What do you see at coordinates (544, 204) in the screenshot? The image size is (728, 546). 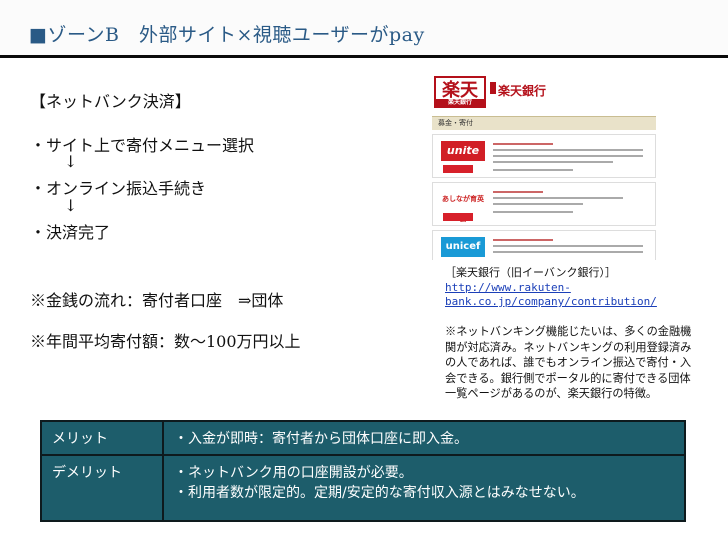 I see `donation-card-ashinaga: あしなが育英会` at bounding box center [544, 204].